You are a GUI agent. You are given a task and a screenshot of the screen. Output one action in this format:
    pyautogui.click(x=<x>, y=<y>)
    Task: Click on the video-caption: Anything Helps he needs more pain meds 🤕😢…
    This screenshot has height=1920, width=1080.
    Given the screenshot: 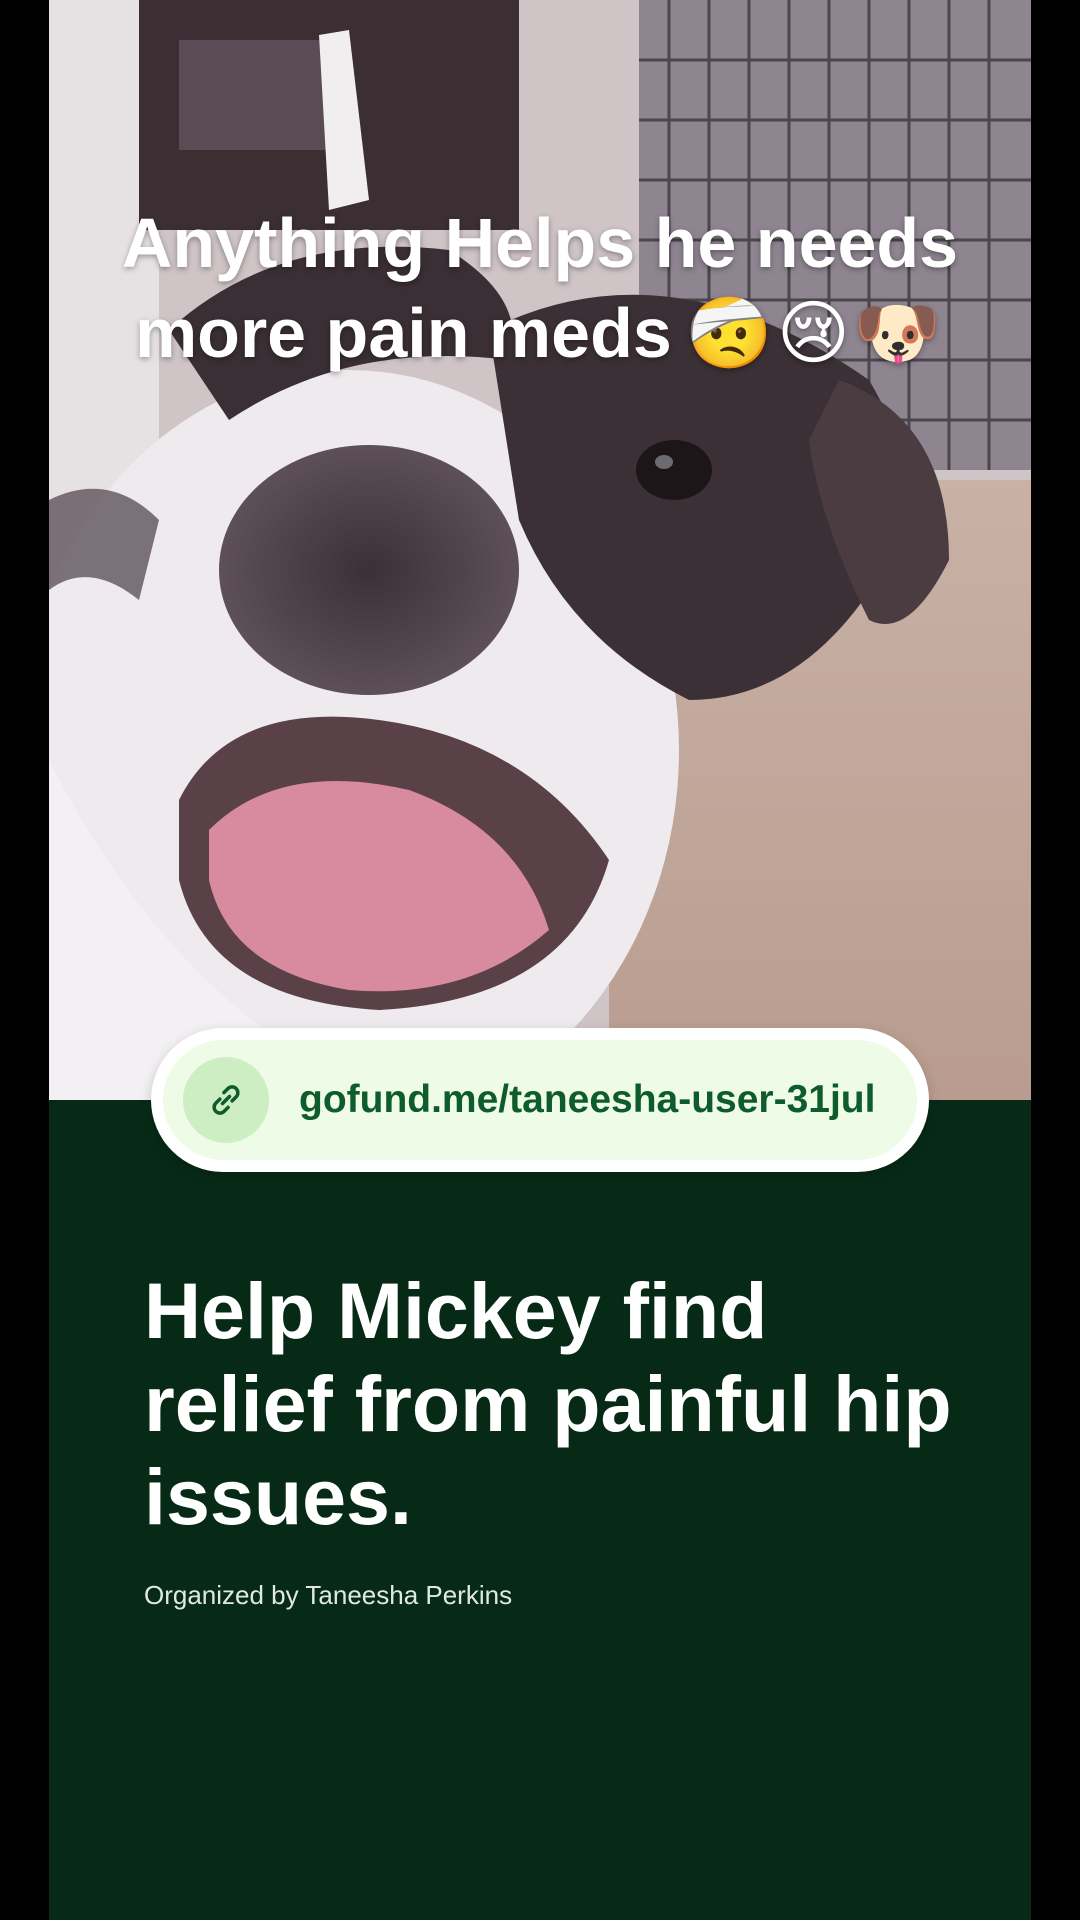 What is the action you would take?
    pyautogui.click(x=540, y=288)
    